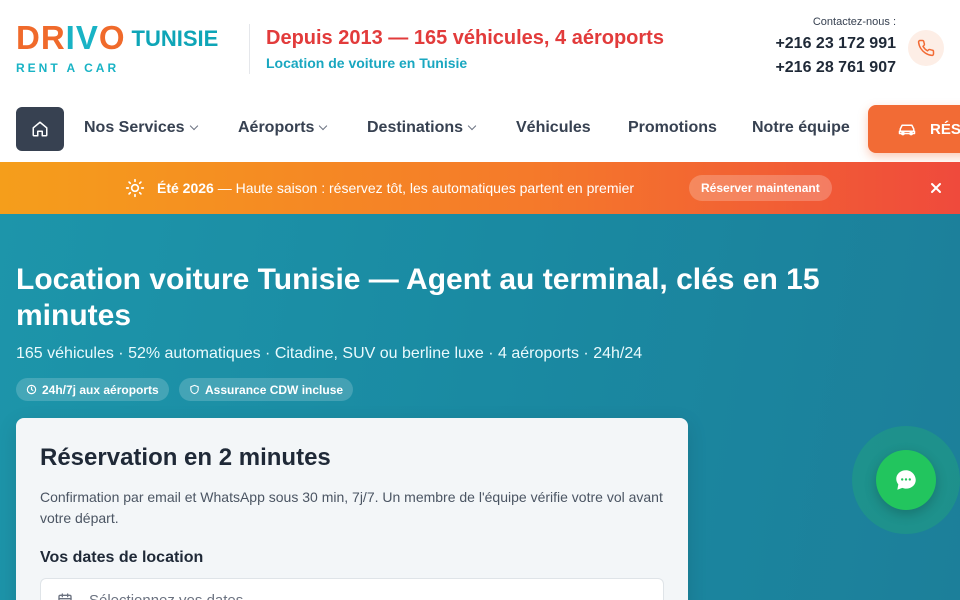 The height and width of the screenshot is (600, 960). What do you see at coordinates (68, 68) in the screenshot?
I see `brand-subtitle: RENT A CAR` at bounding box center [68, 68].